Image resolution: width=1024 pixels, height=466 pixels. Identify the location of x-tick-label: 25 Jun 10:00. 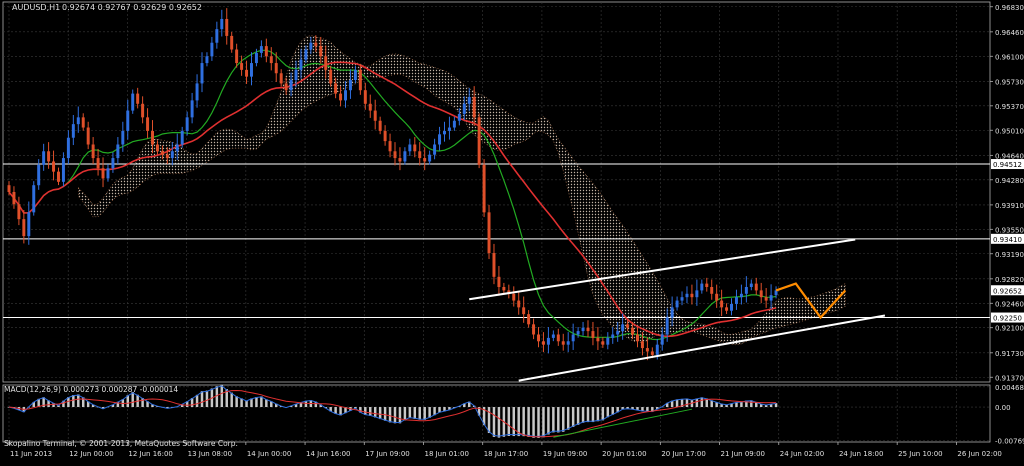
(920, 454).